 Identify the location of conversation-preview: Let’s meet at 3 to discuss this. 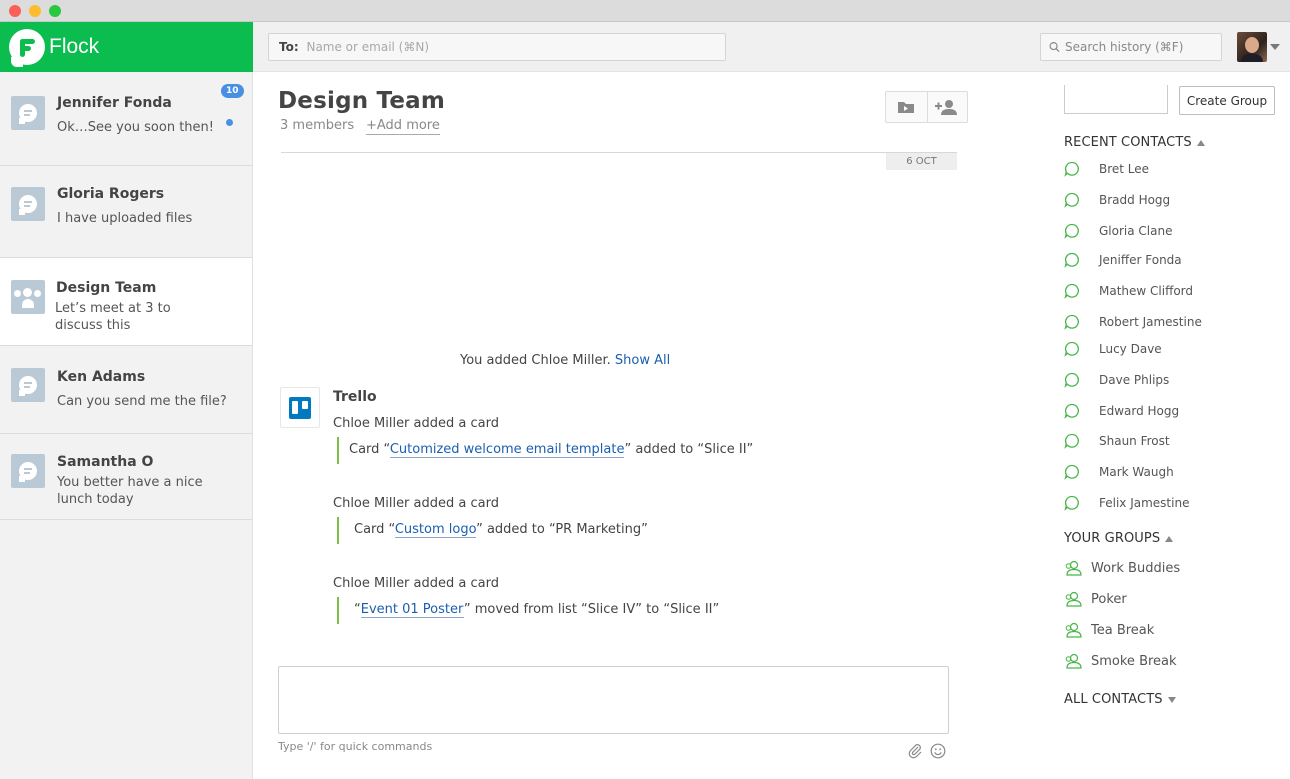
(113, 317).